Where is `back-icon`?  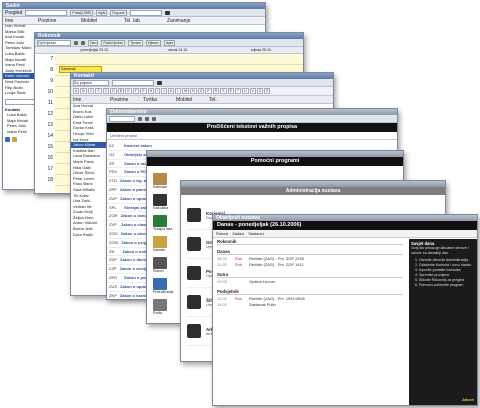 back-icon is located at coordinates (140, 118).